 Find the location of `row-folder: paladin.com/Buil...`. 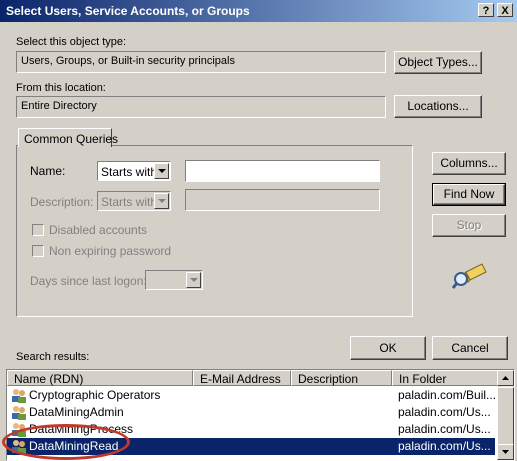

row-folder: paladin.com/Buil... is located at coordinates (447, 395).